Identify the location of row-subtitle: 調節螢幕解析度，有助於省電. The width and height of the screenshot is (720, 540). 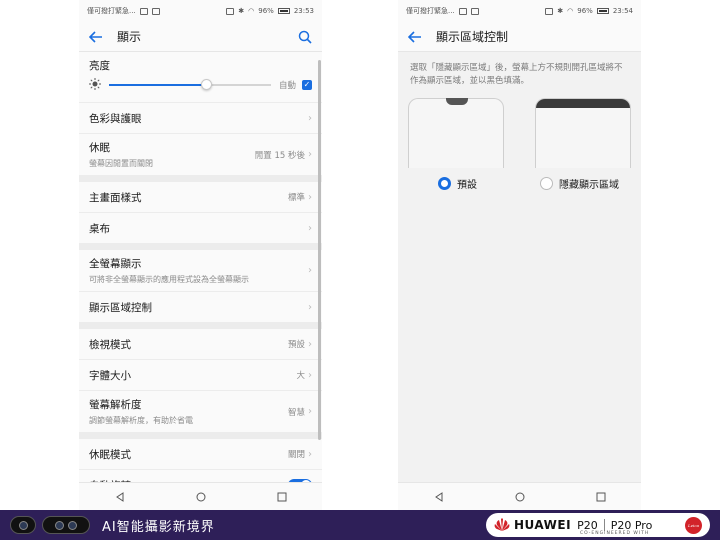
(141, 420).